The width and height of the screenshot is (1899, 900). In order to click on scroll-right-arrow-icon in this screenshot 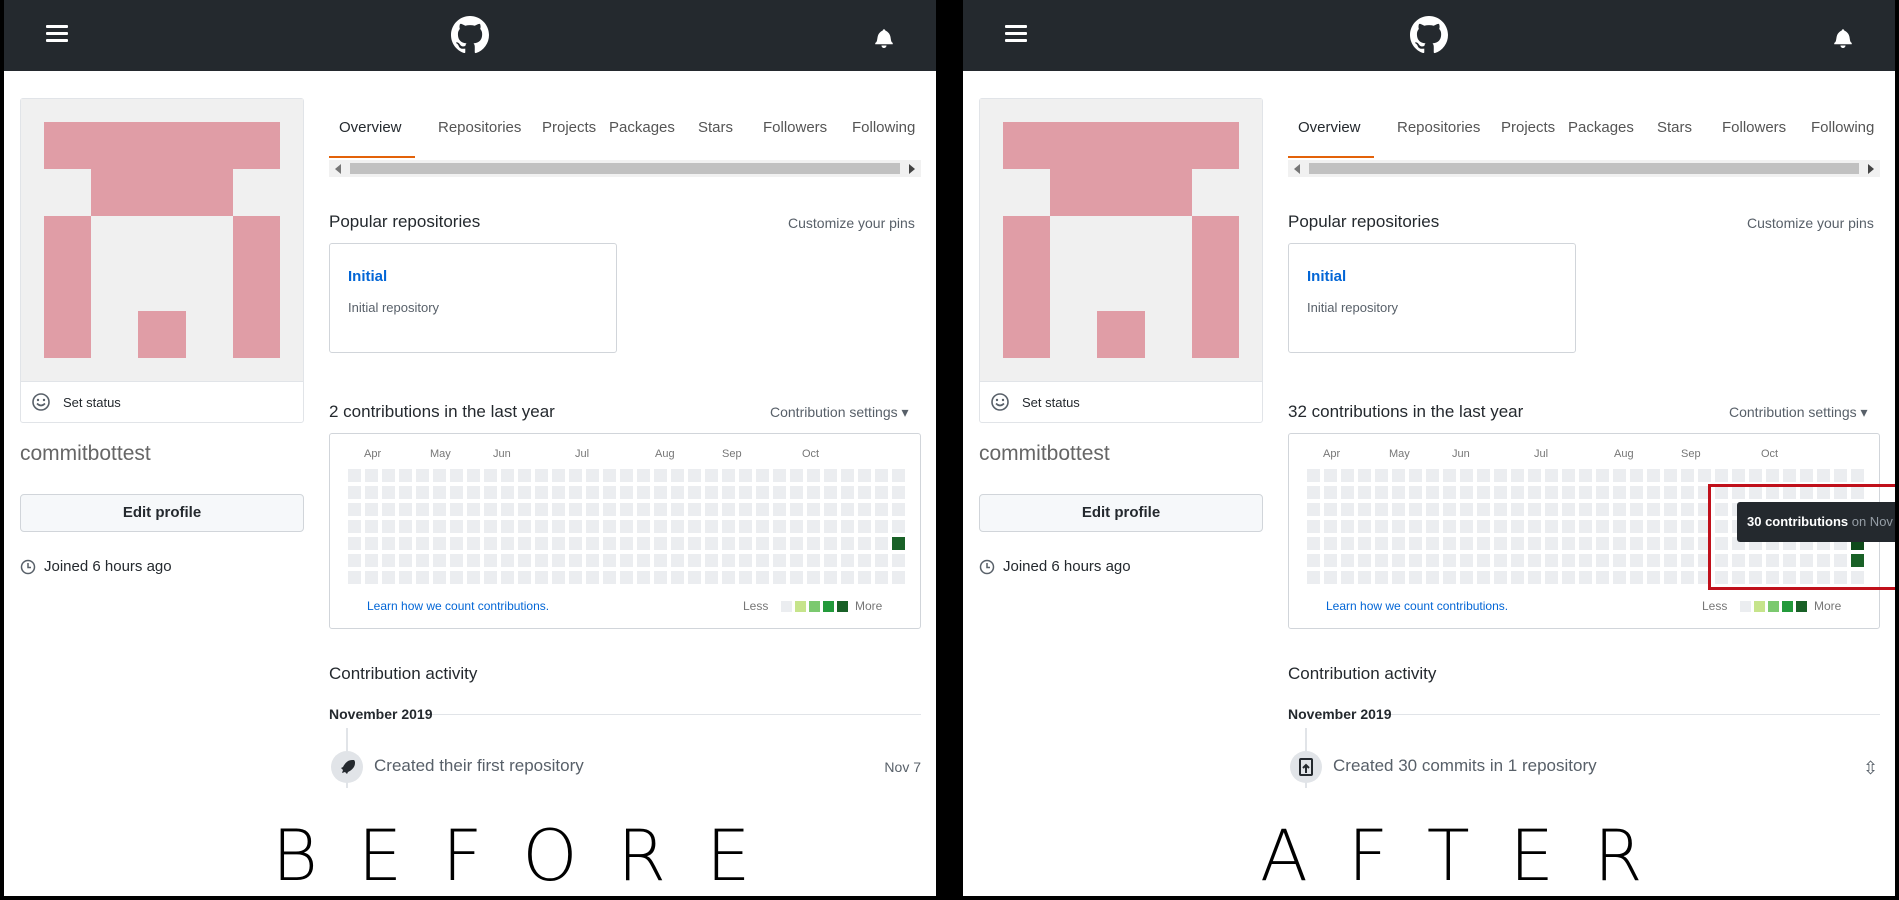, I will do `click(1871, 169)`.